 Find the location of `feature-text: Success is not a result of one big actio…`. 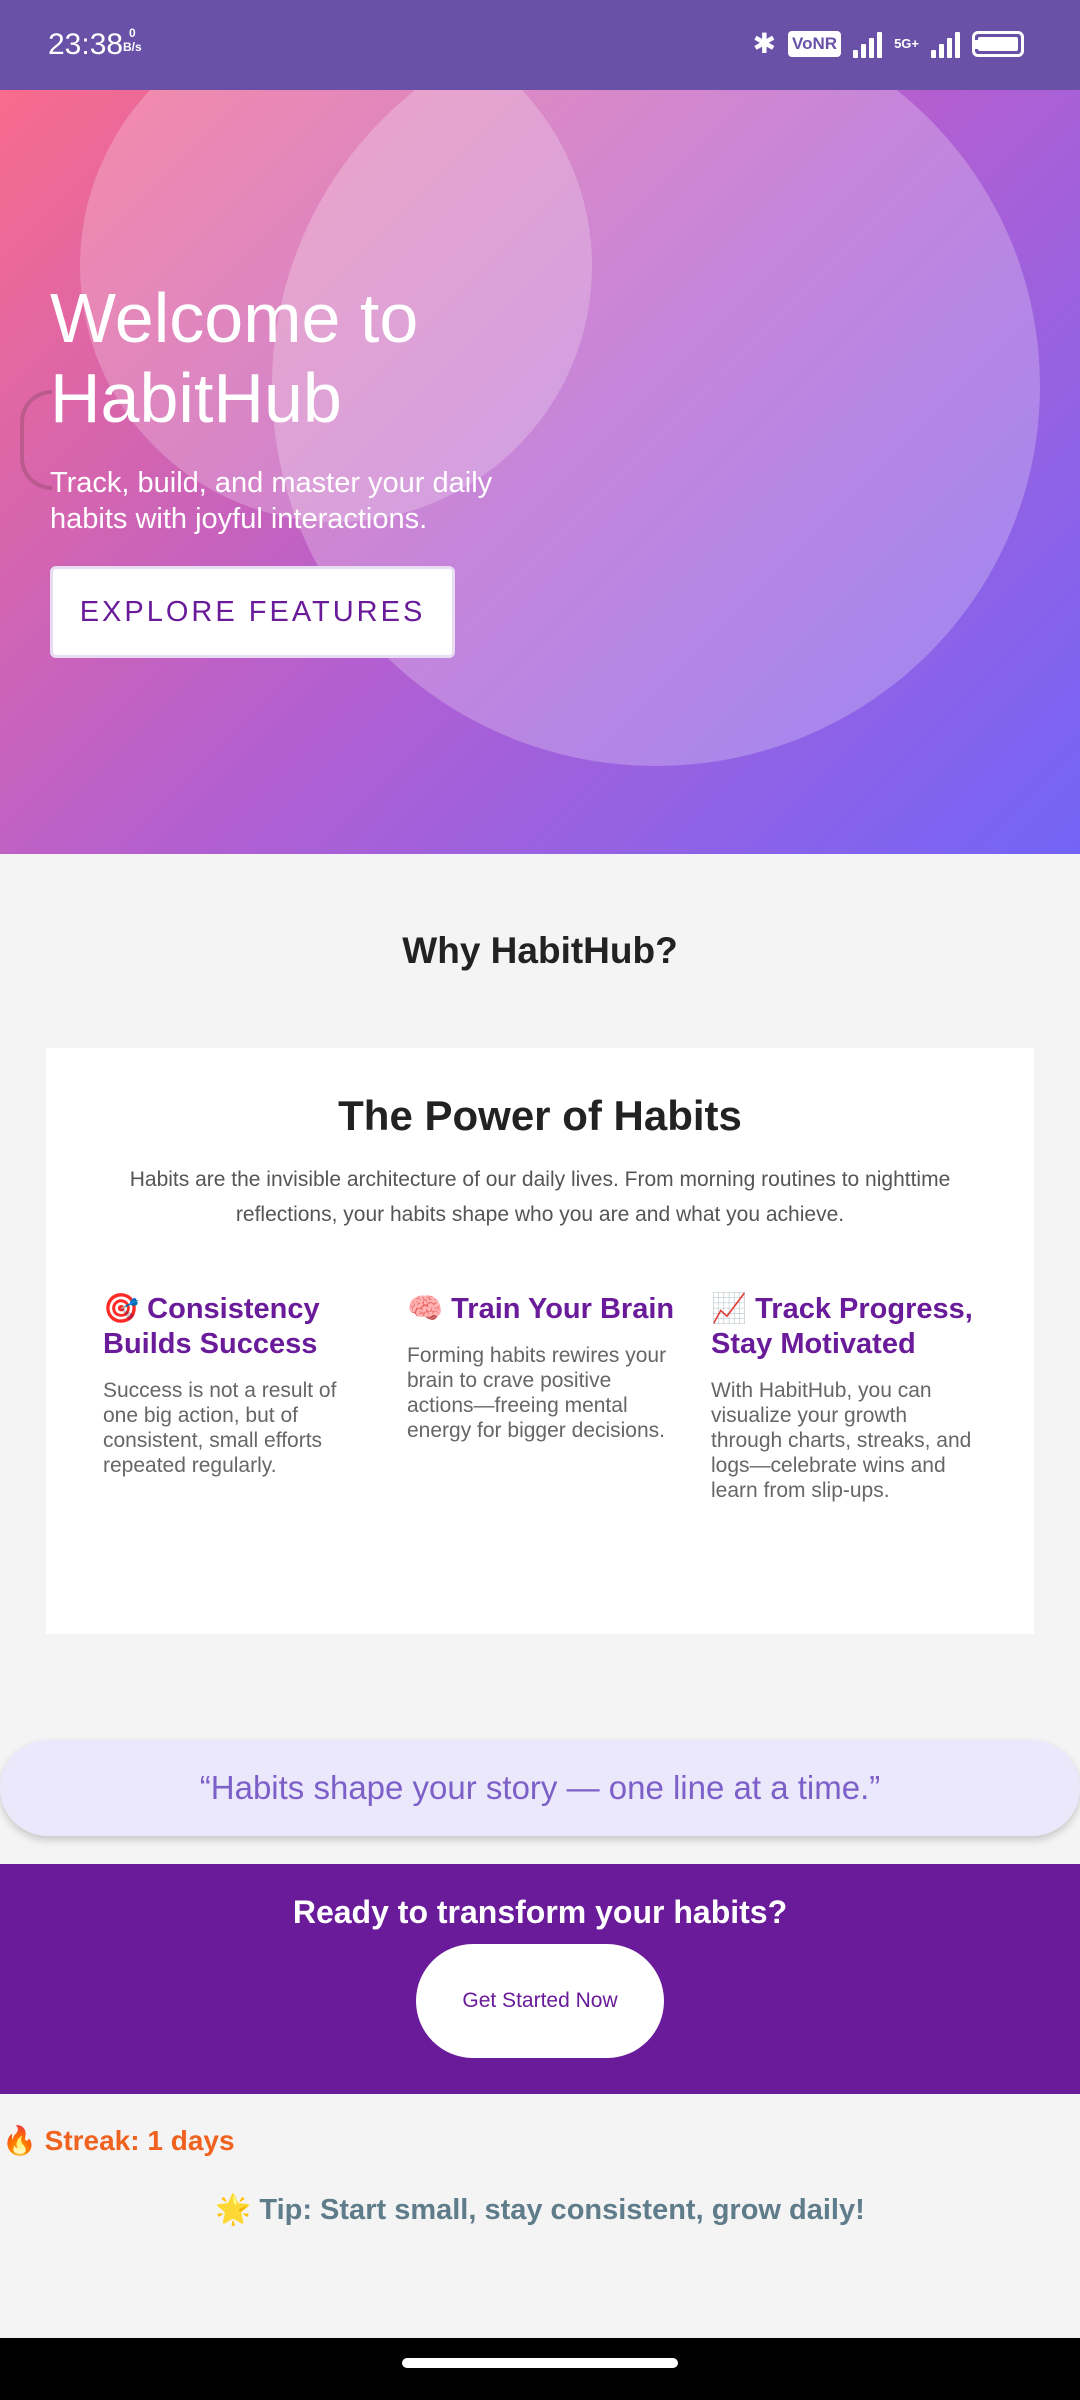

feature-text: Success is not a result of one big actio… is located at coordinates (220, 1428).